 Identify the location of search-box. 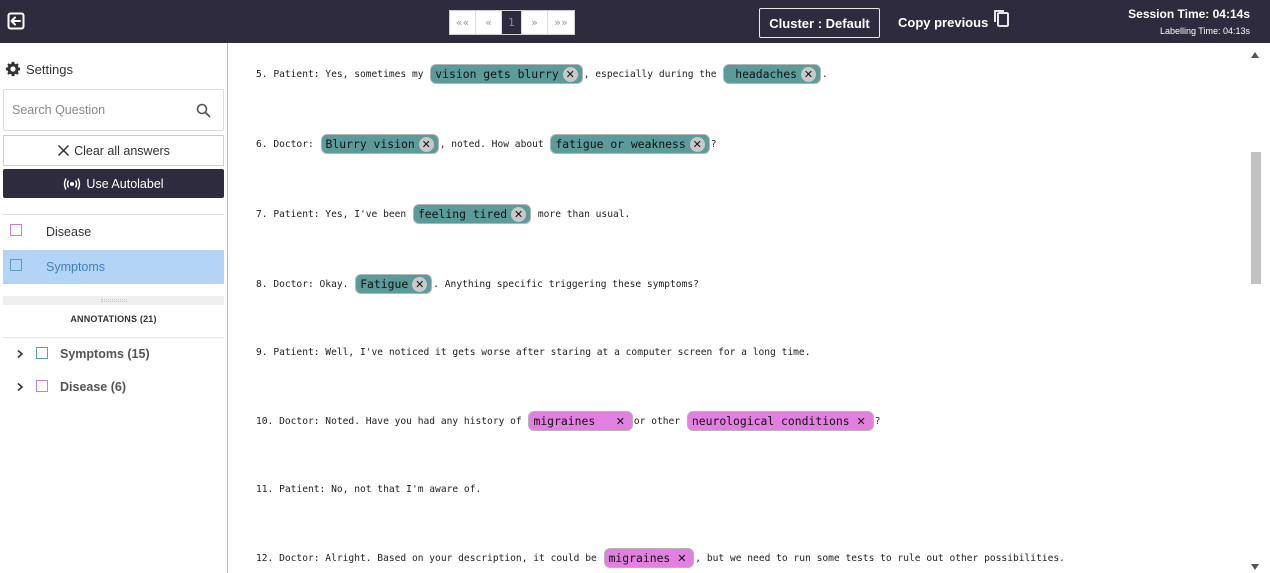
(113, 110).